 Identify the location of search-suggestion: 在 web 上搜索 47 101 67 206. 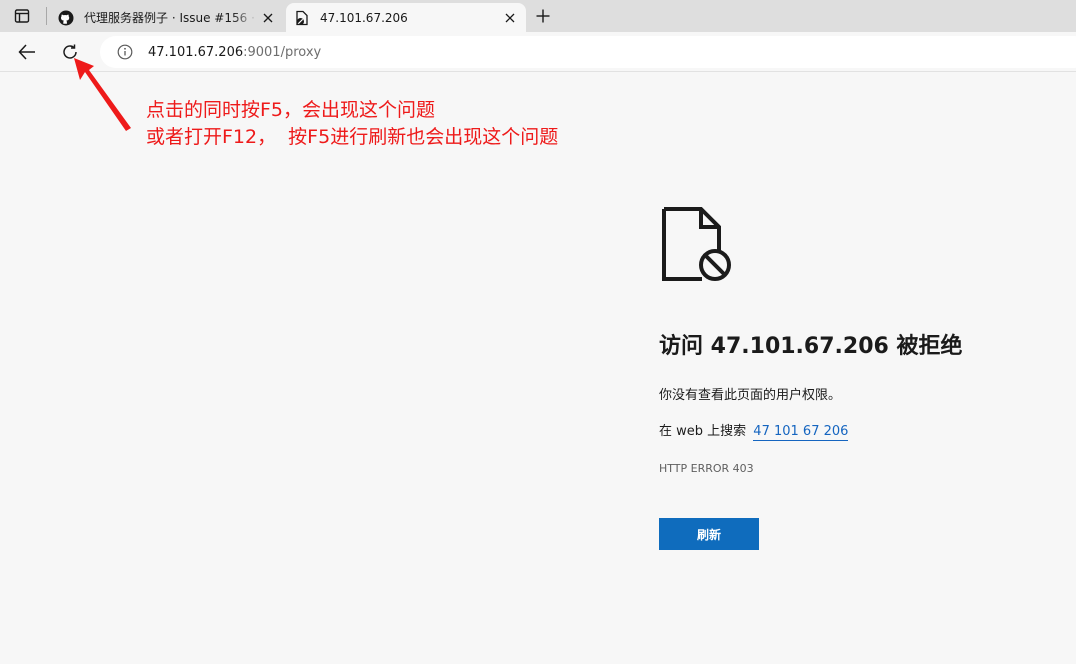
(754, 430).